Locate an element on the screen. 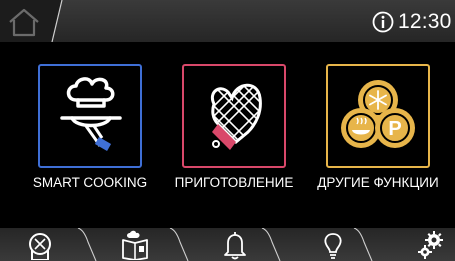 The height and width of the screenshot is (261, 455). bell-icon is located at coordinates (235, 245).